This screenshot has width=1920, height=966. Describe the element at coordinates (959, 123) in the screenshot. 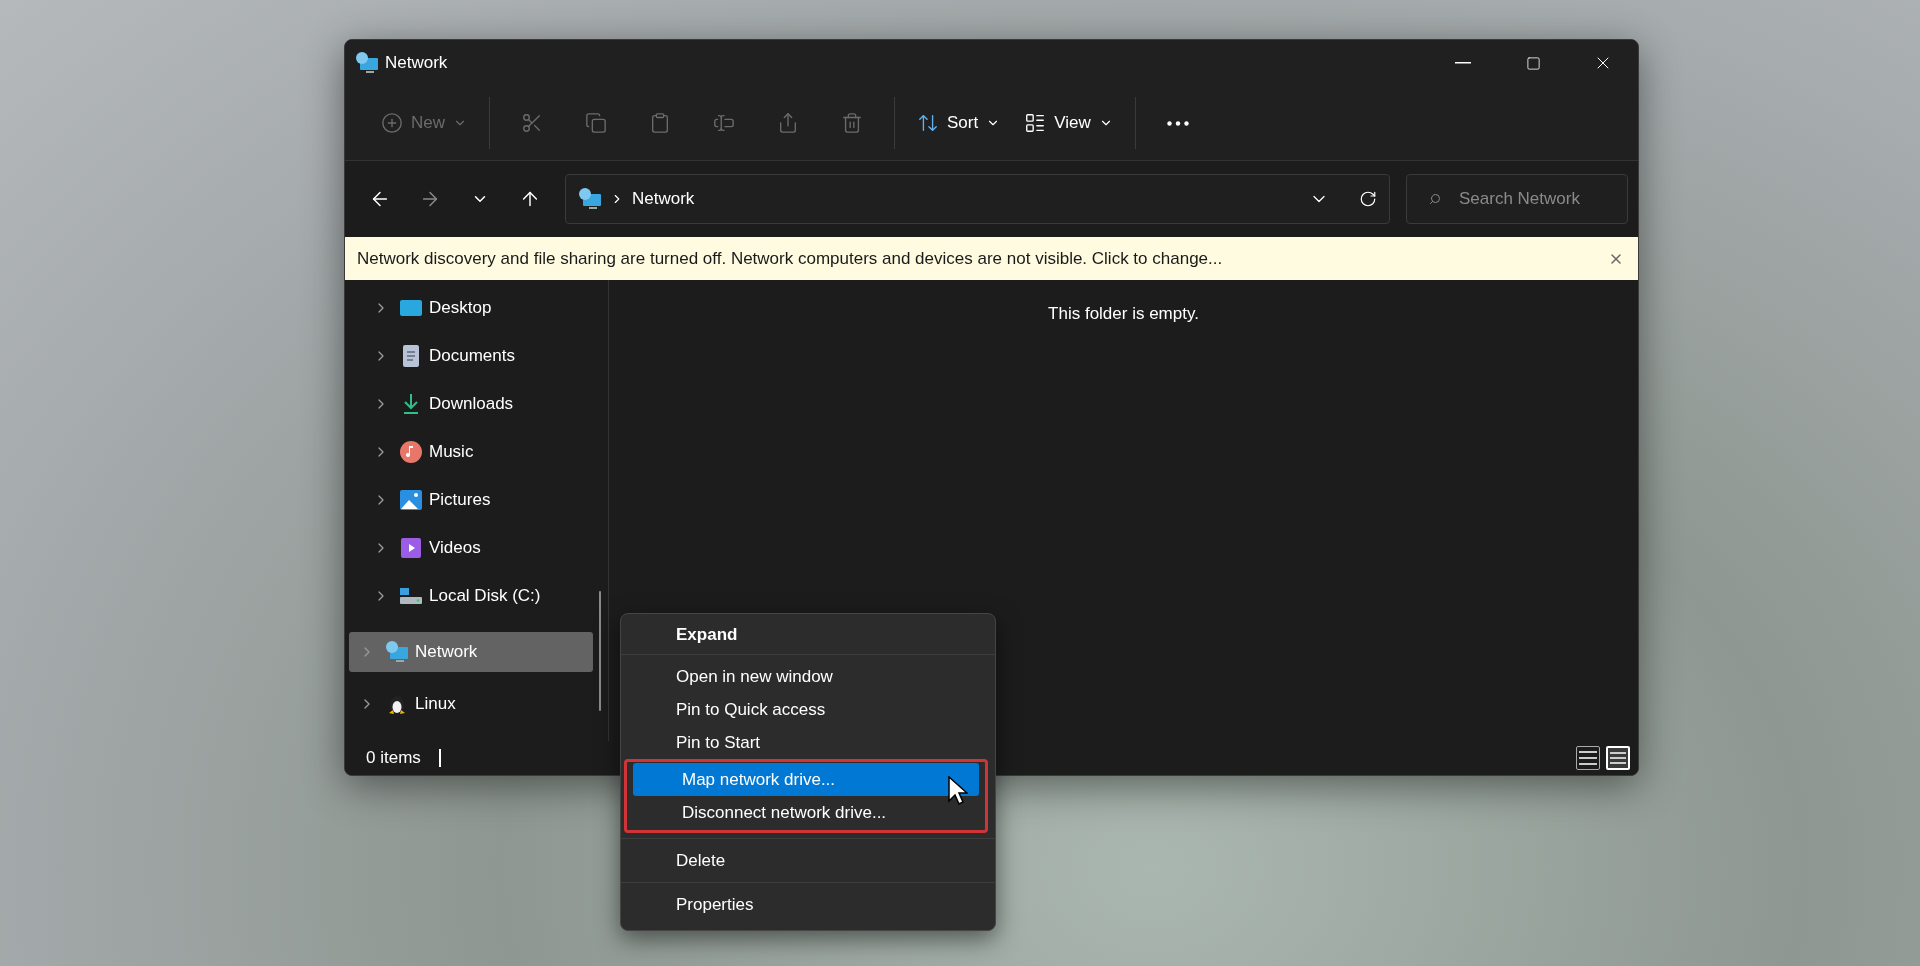

I see `toolbar-button: Sort` at that location.